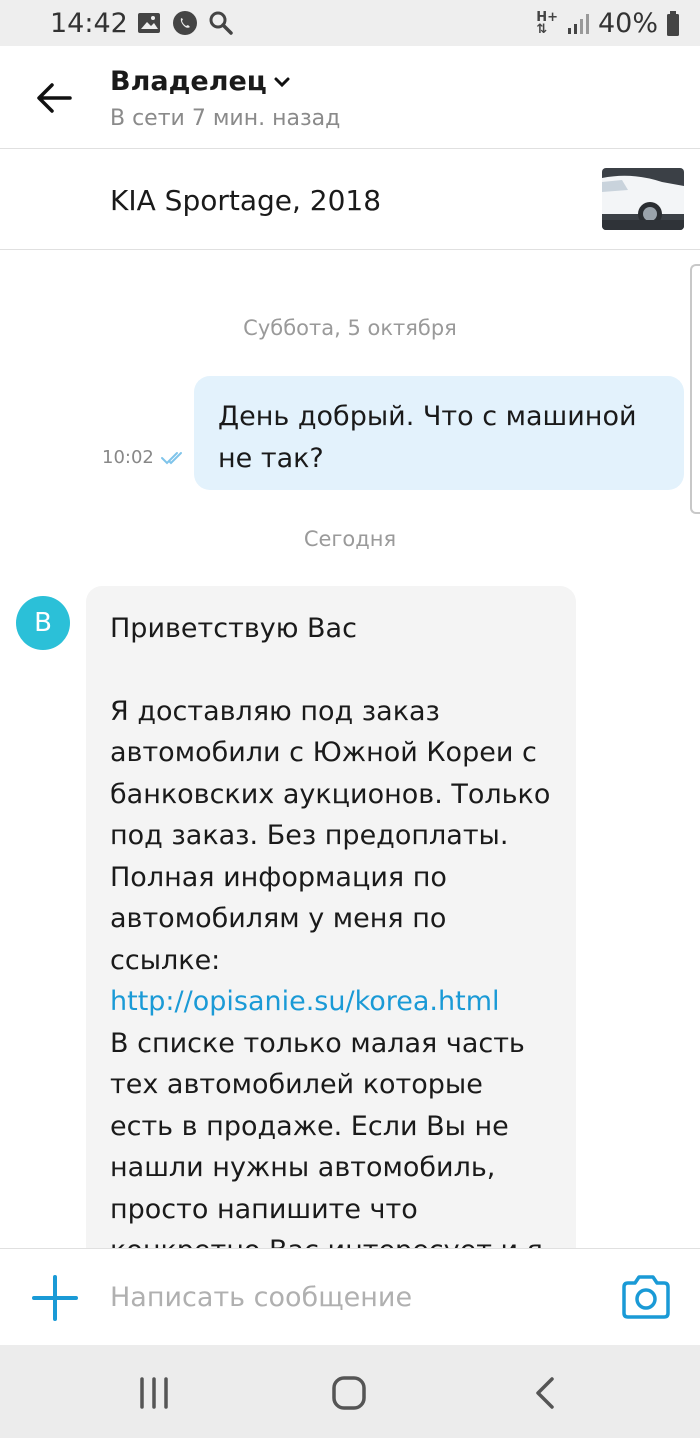 Image resolution: width=700 pixels, height=1438 pixels. Describe the element at coordinates (233, 628) in the screenshot. I see `message-greeting: Приветствую Вас` at that location.